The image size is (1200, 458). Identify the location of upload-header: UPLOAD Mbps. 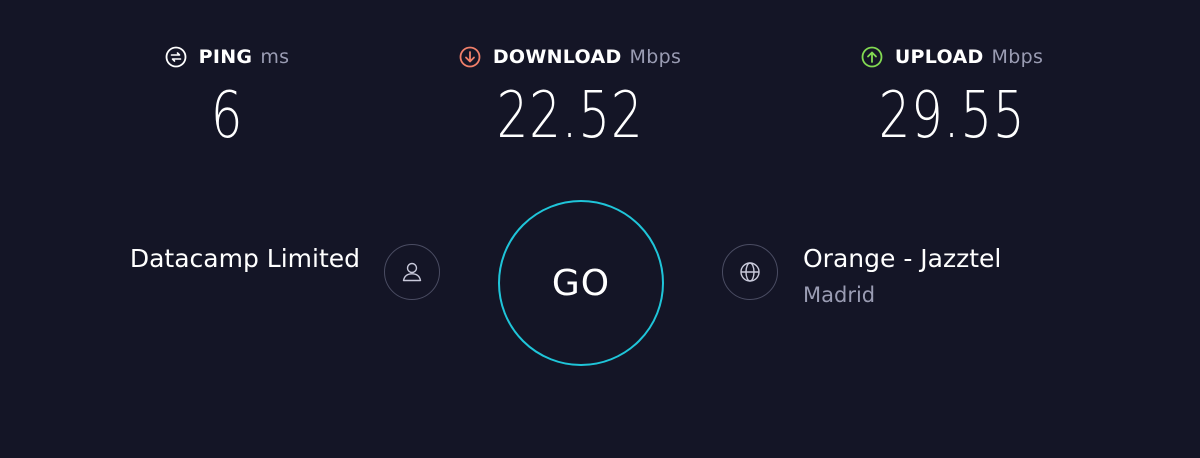
(952, 57).